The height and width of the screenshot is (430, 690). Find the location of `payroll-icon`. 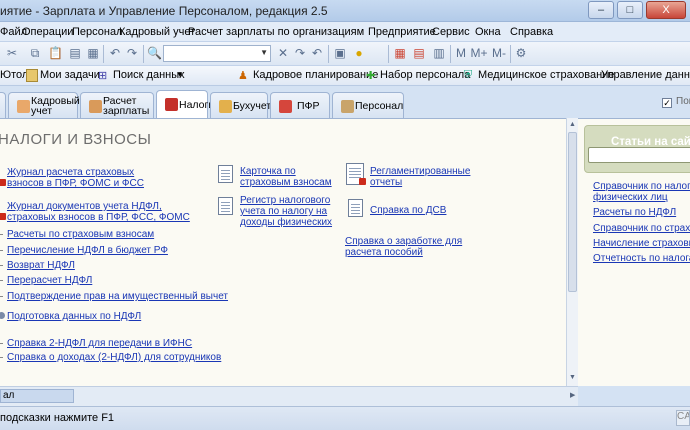

payroll-icon is located at coordinates (95, 106).